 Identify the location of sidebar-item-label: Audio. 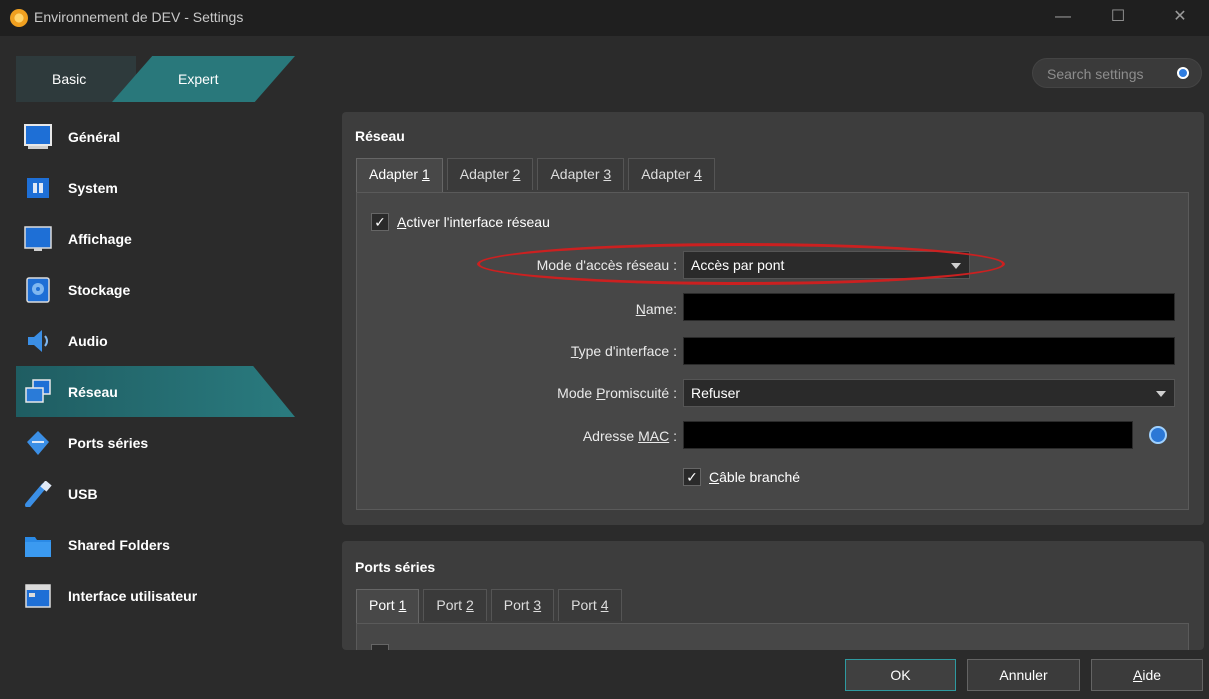
(88, 340).